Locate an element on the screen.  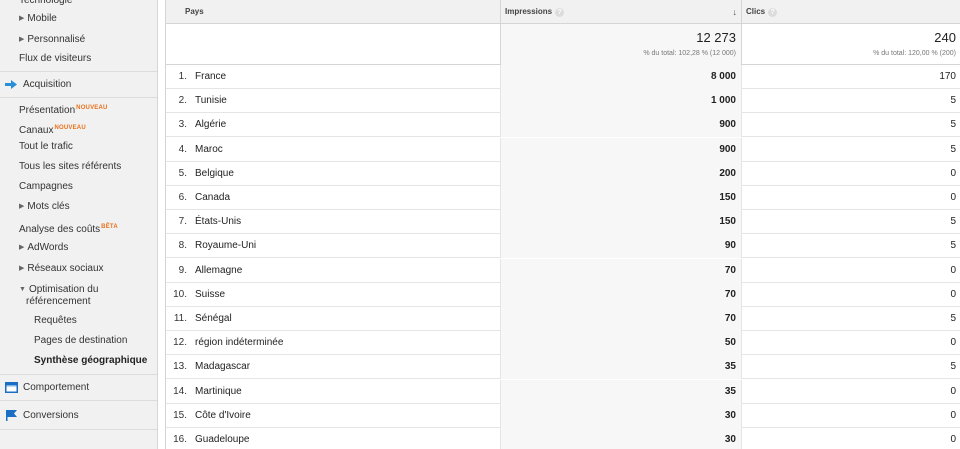
sort-descending-icon: ↓ is located at coordinates (735, 12).